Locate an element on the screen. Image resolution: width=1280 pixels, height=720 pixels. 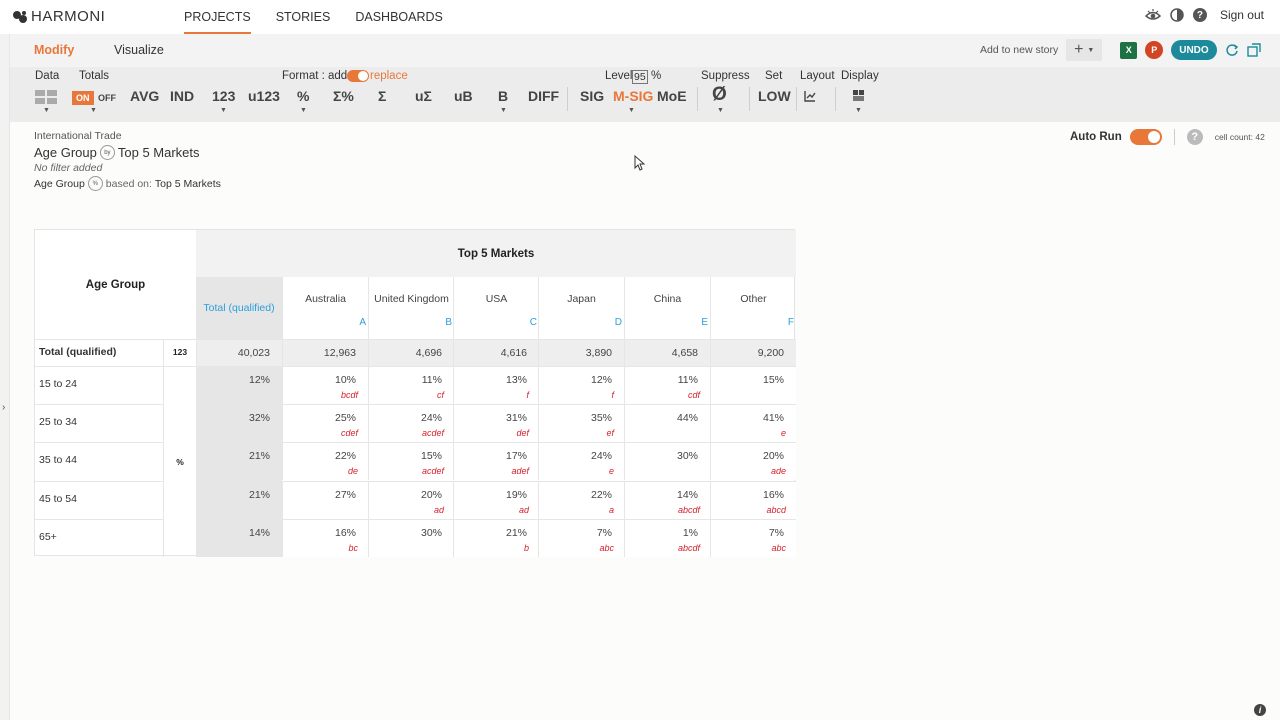
sig-button: SIG is located at coordinates (592, 96).